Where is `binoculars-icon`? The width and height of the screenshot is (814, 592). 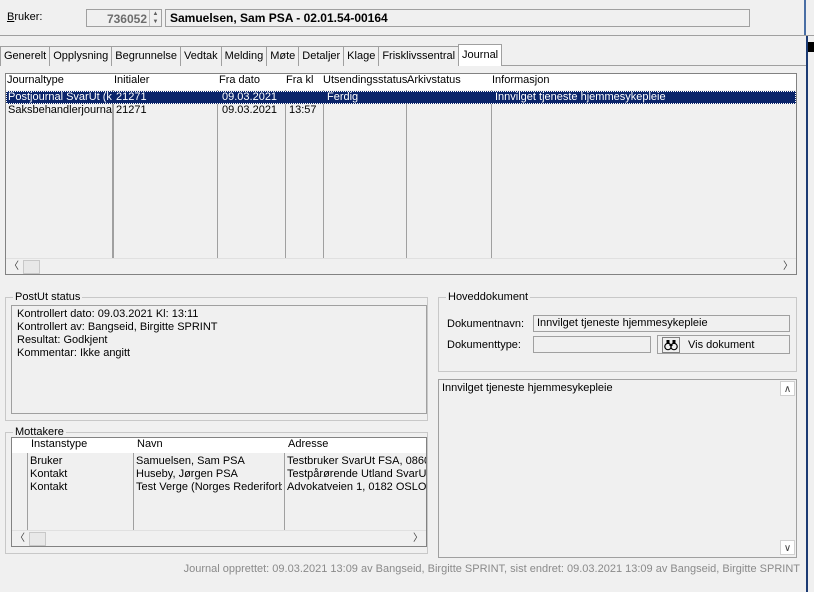 binoculars-icon is located at coordinates (671, 345).